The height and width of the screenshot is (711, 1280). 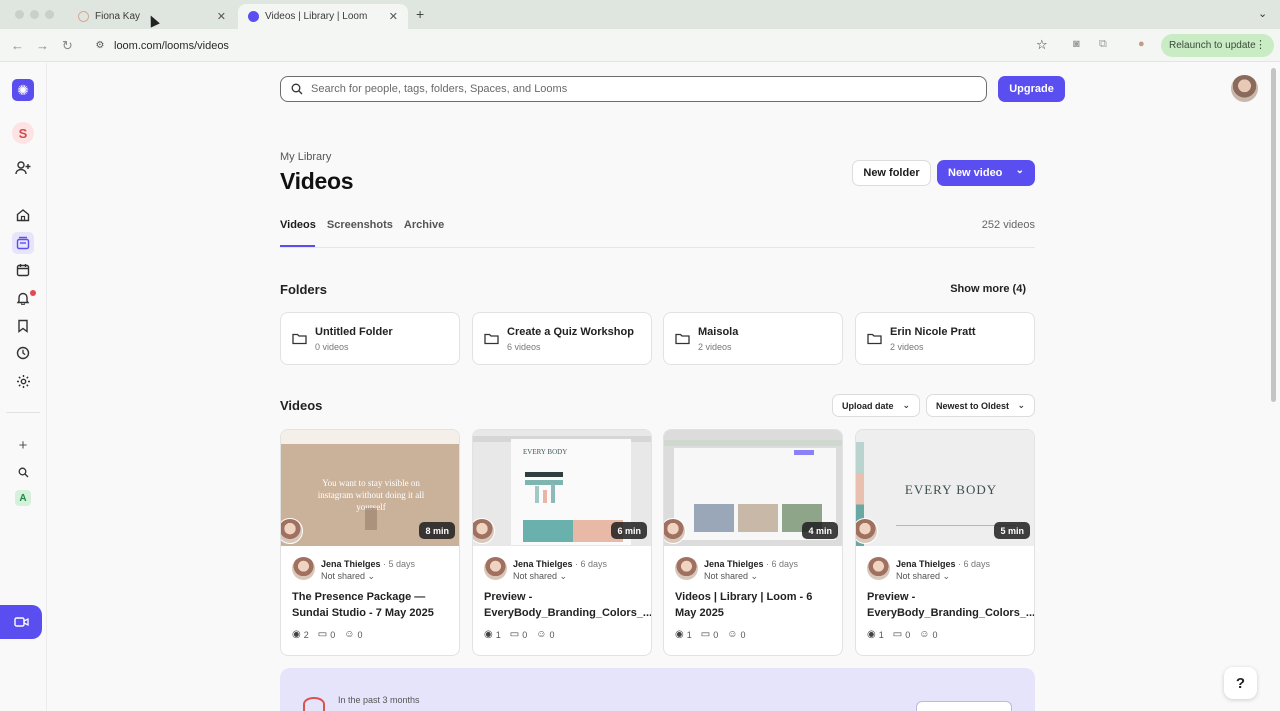 What do you see at coordinates (753, 338) in the screenshot?
I see `folder-card: Maisola 2 videos` at bounding box center [753, 338].